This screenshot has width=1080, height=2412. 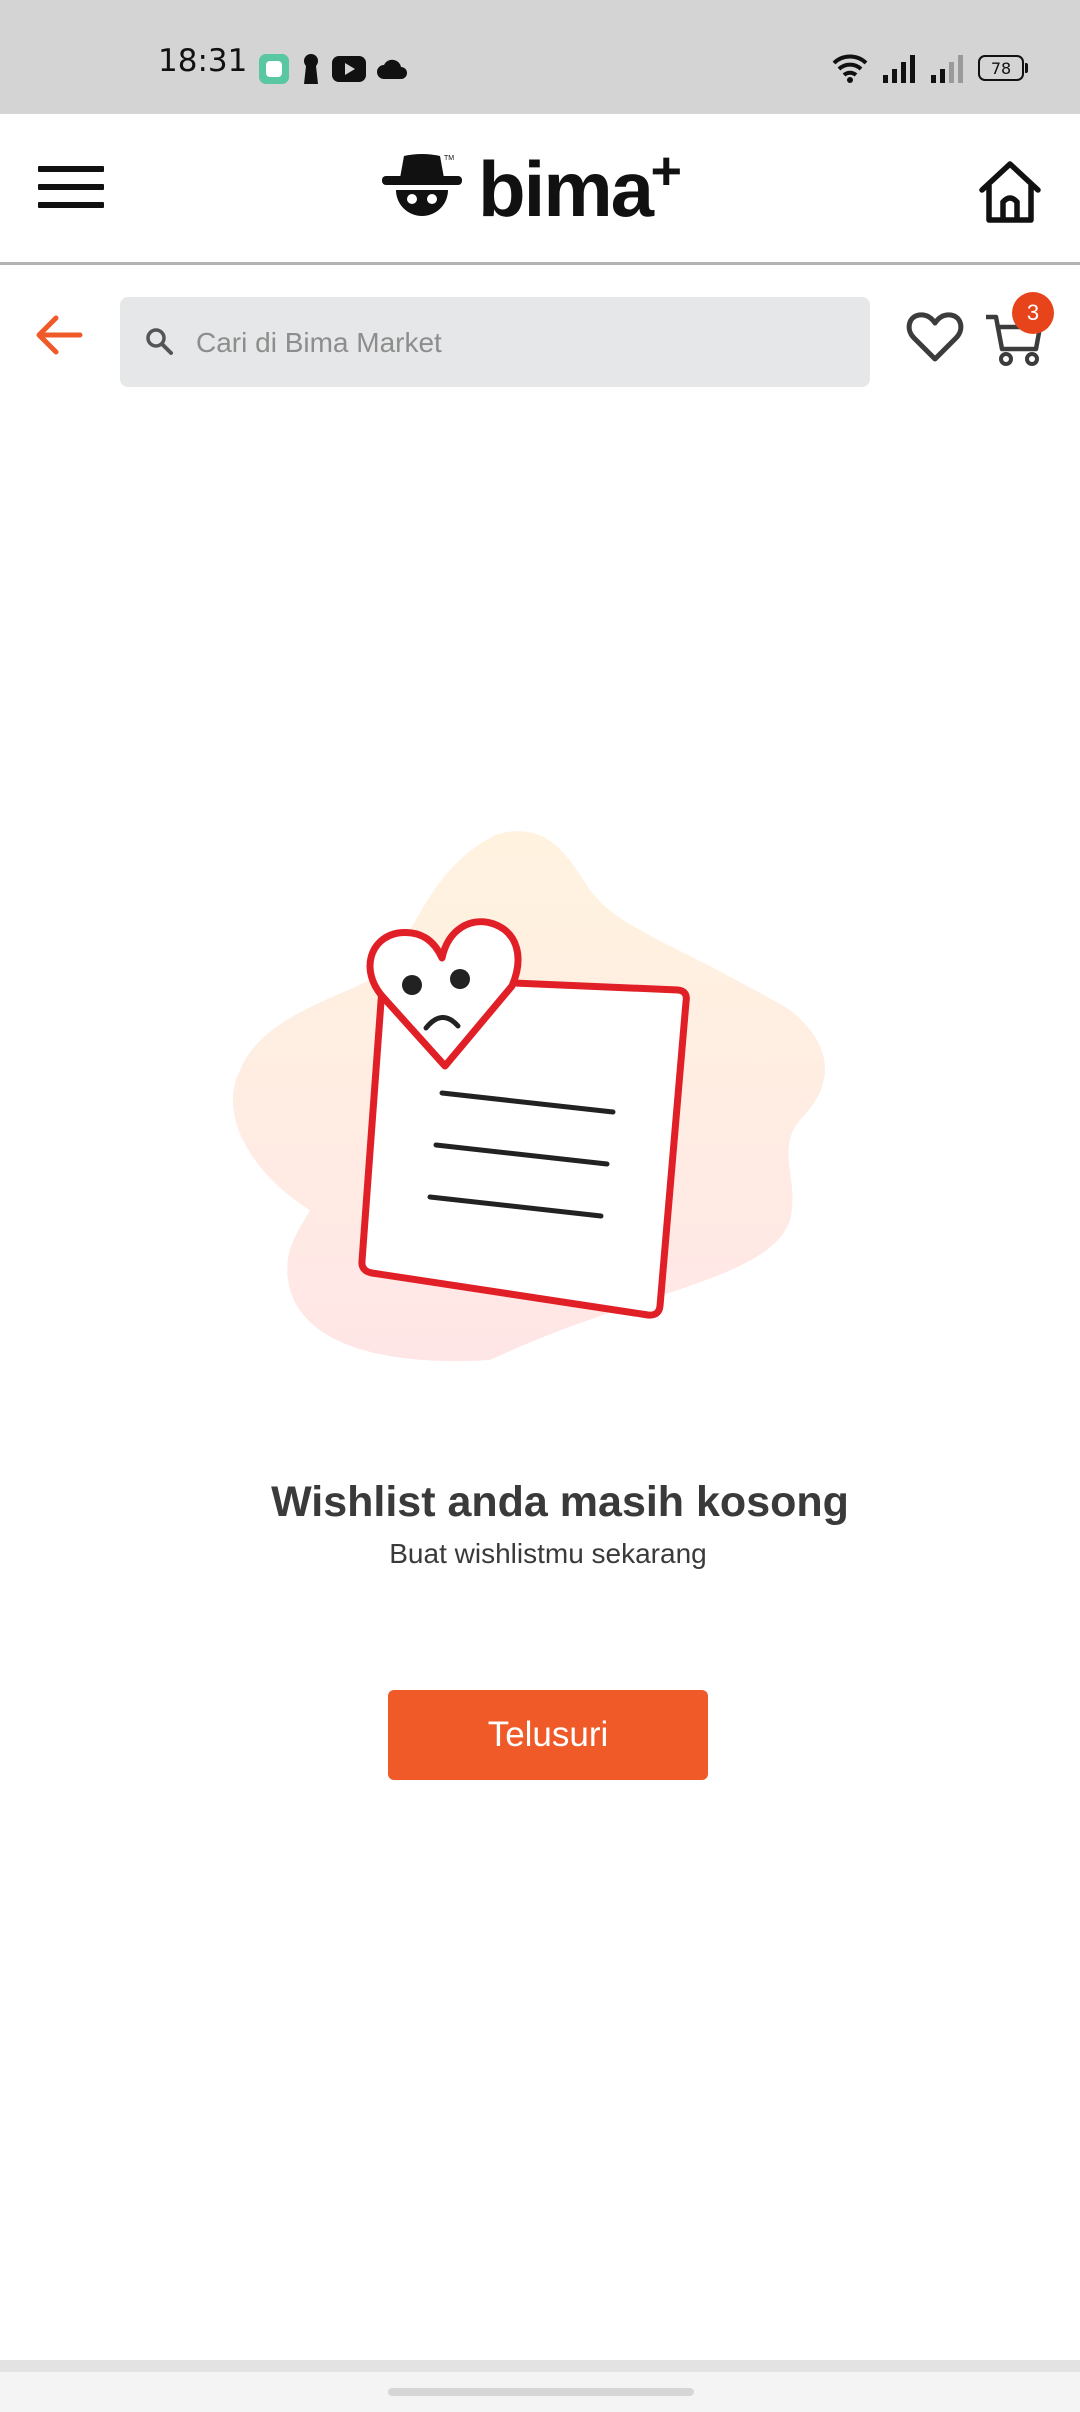 I want to click on status-time: 18:31, so click(x=203, y=61).